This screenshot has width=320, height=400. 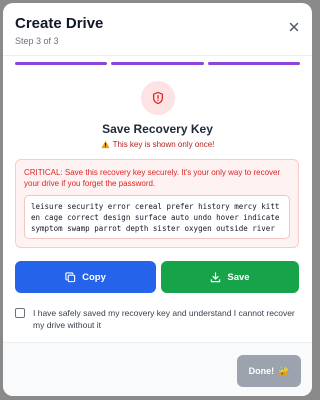 I want to click on copy-button-label: Copy, so click(x=94, y=277).